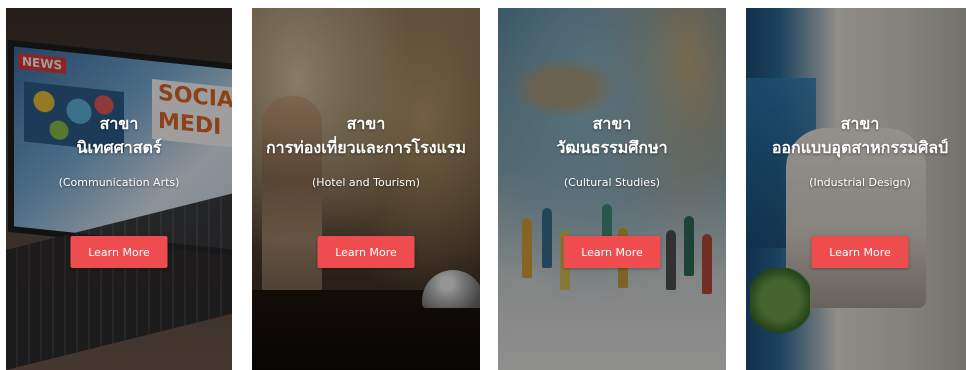  Describe the element at coordinates (119, 136) in the screenshot. I see `program-title: สาขา นิเทศศาสตร์` at that location.